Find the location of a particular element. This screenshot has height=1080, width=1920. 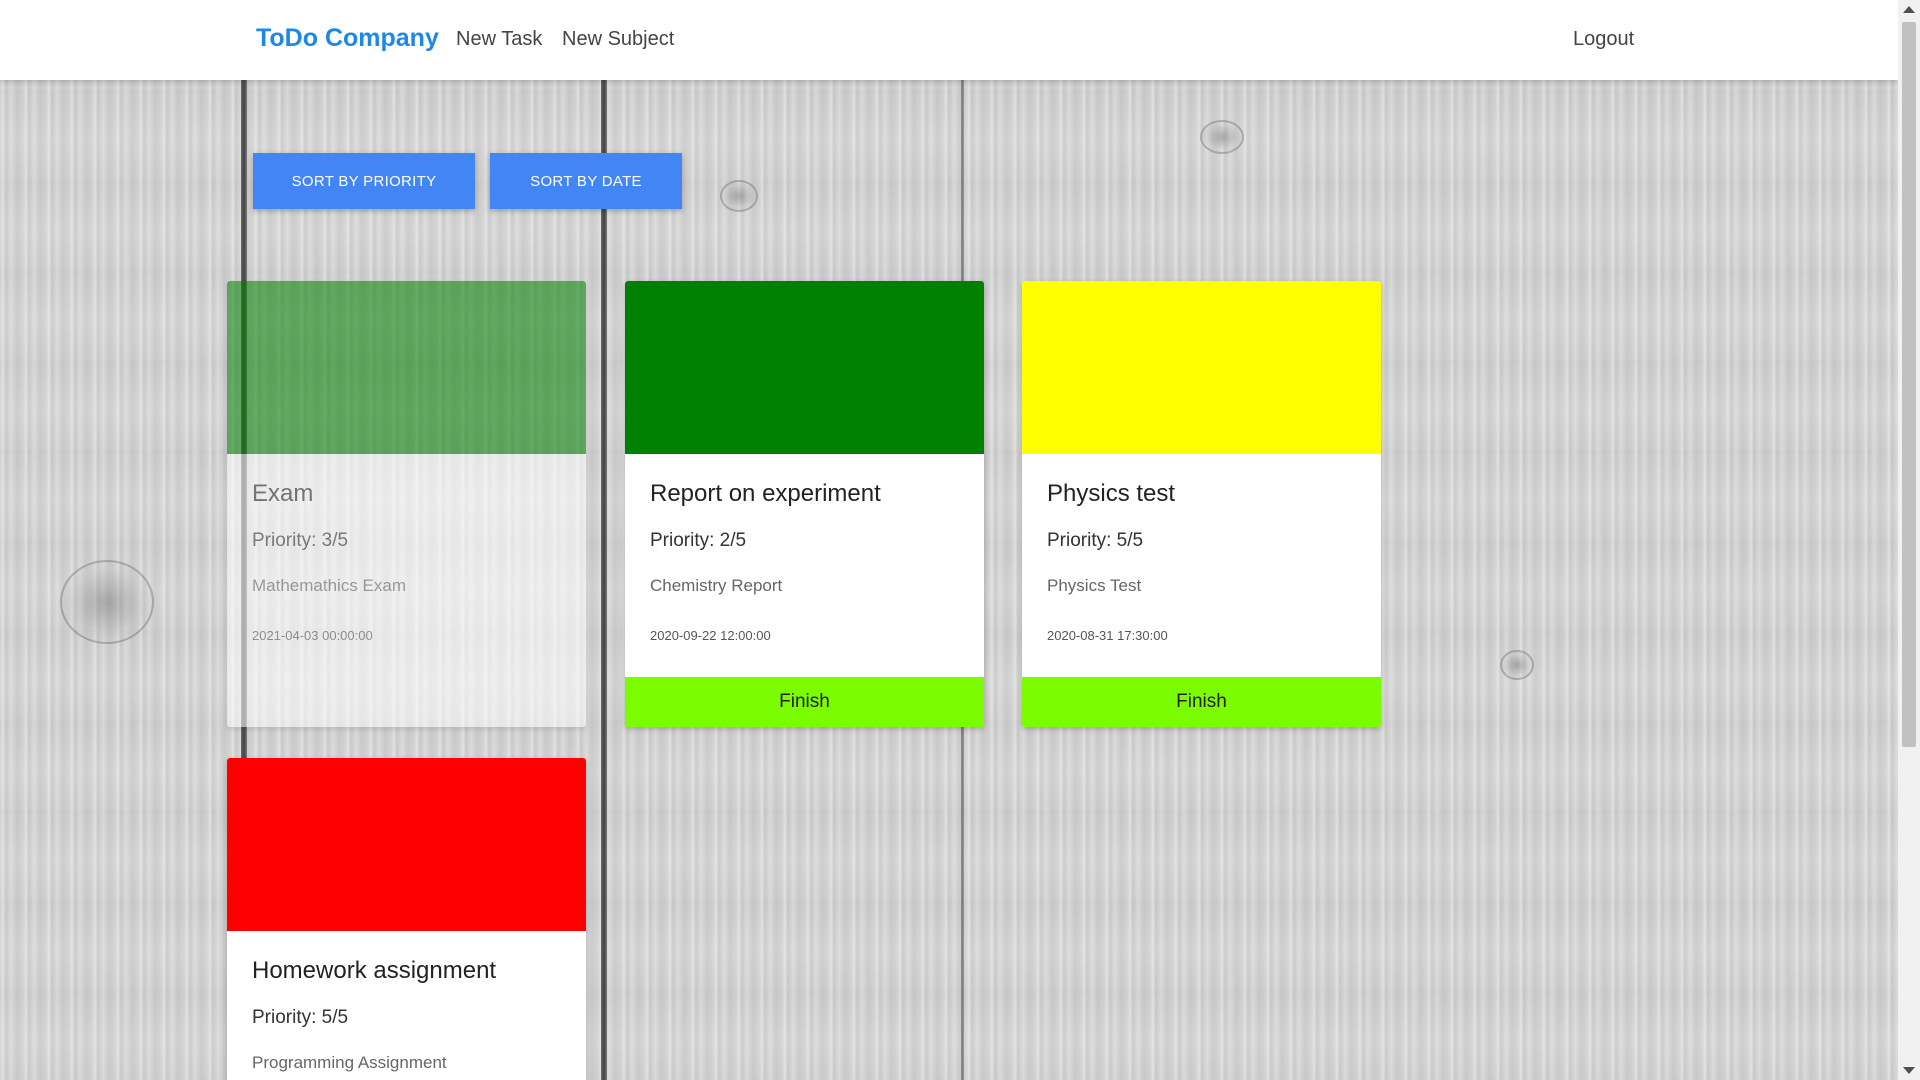

task-title: Report on experiment is located at coordinates (765, 493).